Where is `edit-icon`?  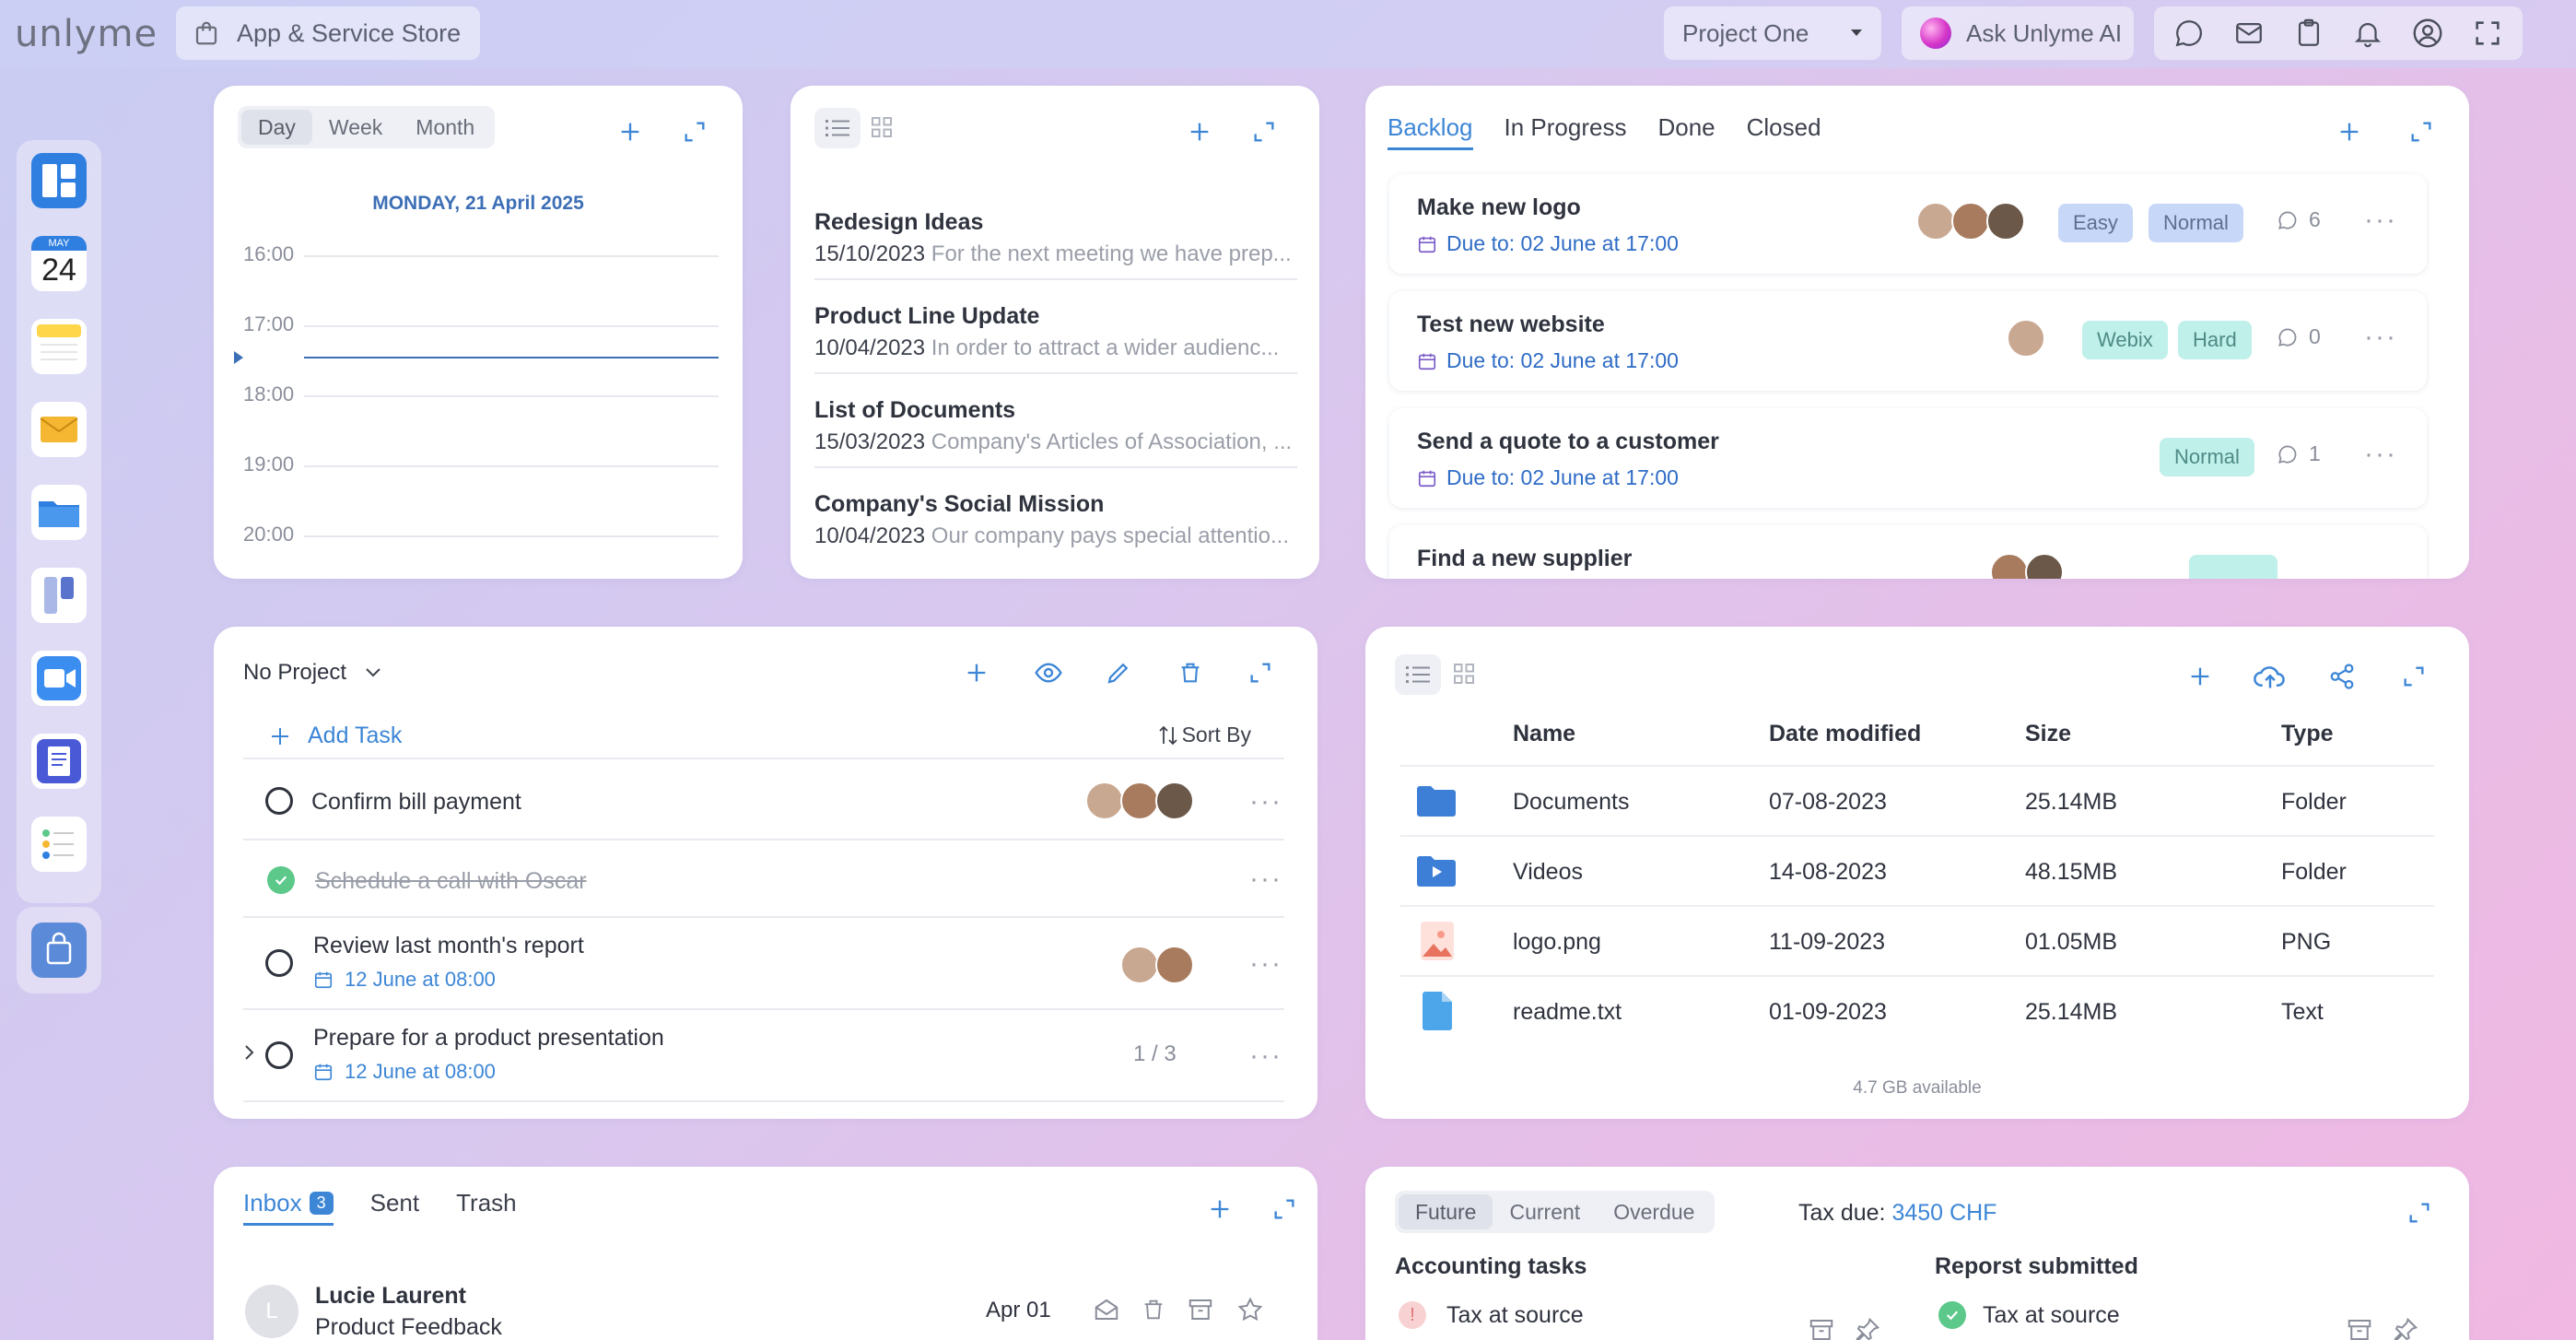 edit-icon is located at coordinates (1118, 672).